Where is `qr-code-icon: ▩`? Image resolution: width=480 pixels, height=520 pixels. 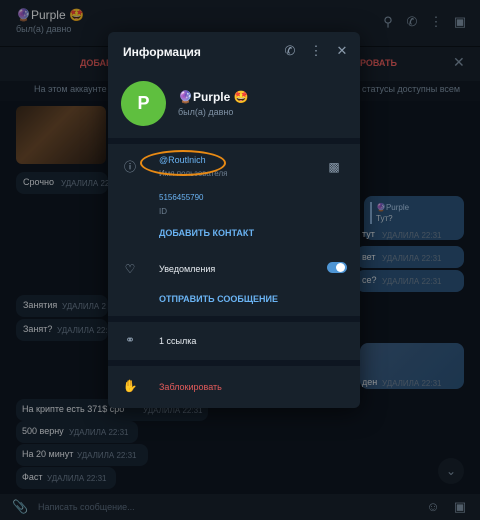
qr-code-icon: ▩ is located at coordinates (334, 167).